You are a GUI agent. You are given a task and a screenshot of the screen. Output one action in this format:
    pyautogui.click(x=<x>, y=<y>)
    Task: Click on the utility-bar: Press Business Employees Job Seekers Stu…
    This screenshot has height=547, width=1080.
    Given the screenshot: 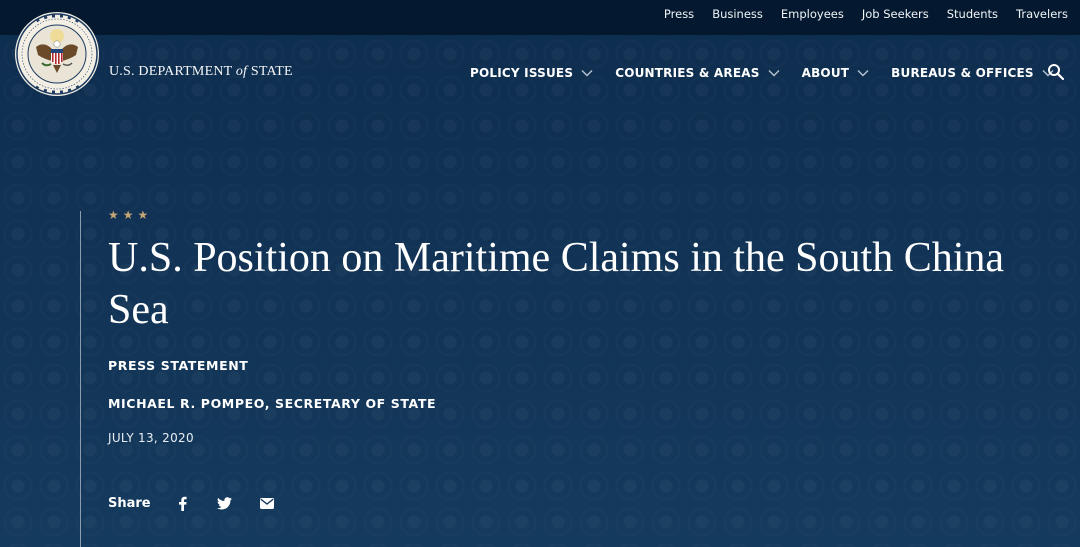 What is the action you would take?
    pyautogui.click(x=540, y=17)
    